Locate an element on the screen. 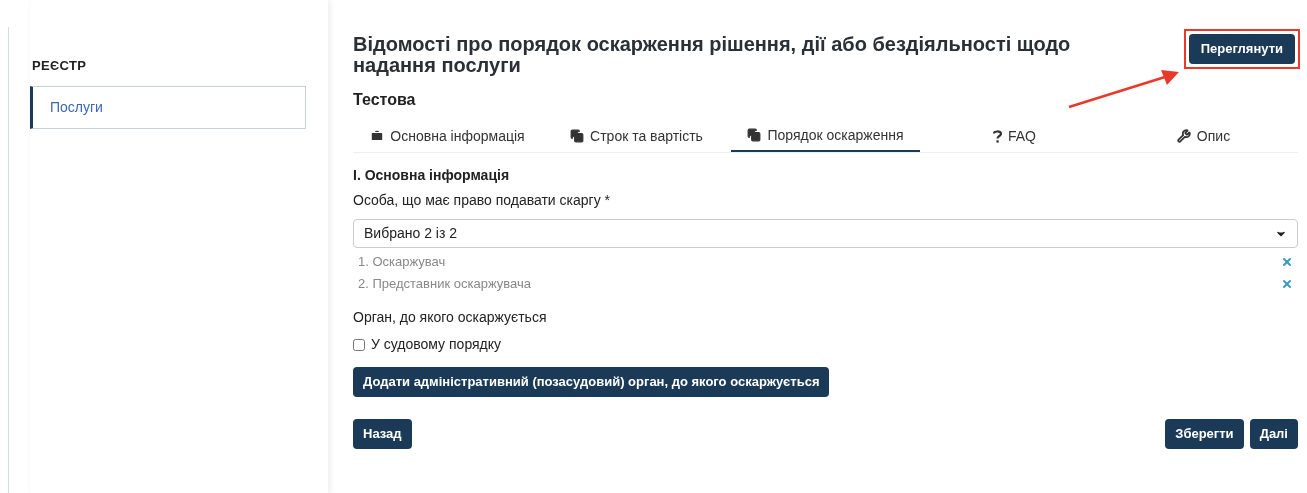 The height and width of the screenshot is (493, 1307). tools-icon is located at coordinates (1183, 136).